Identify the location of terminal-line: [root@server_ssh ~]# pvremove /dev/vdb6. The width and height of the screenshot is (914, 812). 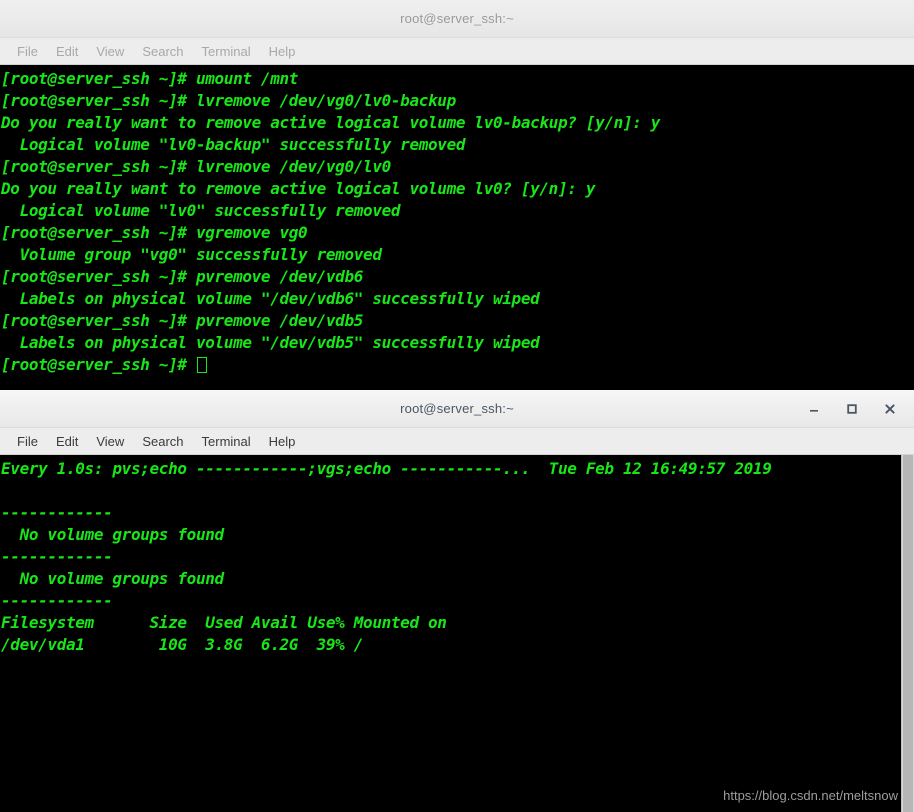
(182, 276).